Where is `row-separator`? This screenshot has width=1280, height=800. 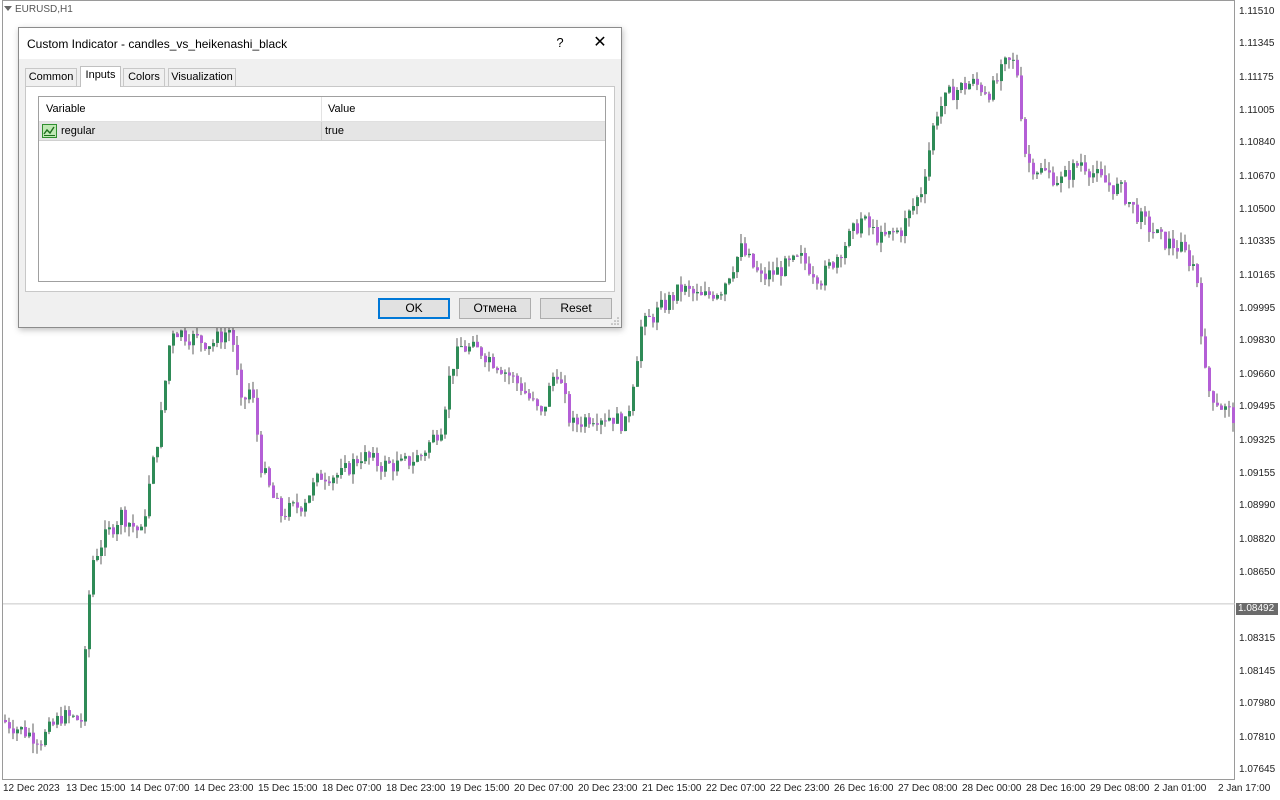
row-separator is located at coordinates (321, 131).